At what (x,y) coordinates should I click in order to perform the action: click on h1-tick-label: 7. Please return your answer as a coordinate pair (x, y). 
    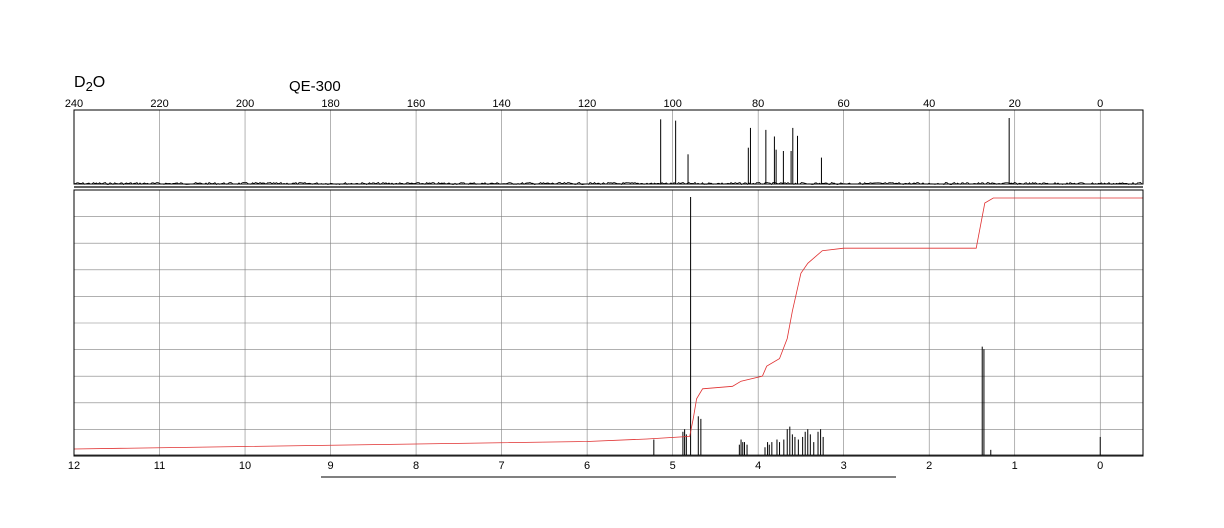
    Looking at the image, I should click on (502, 466).